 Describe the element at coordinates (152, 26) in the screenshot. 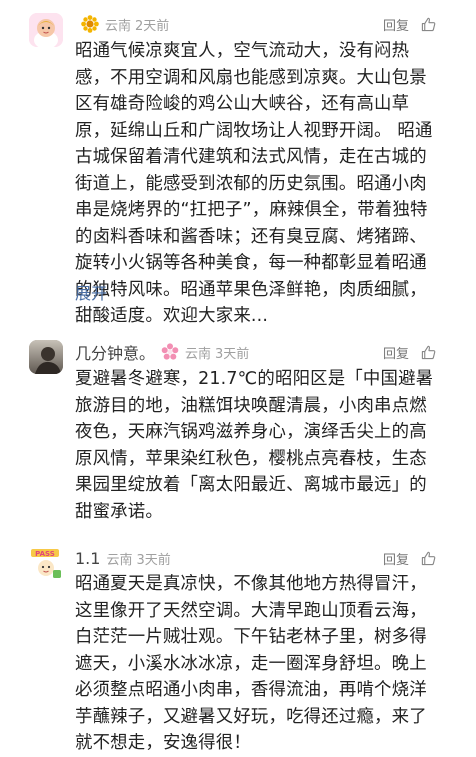

I see `timestamp: 2天前` at that location.